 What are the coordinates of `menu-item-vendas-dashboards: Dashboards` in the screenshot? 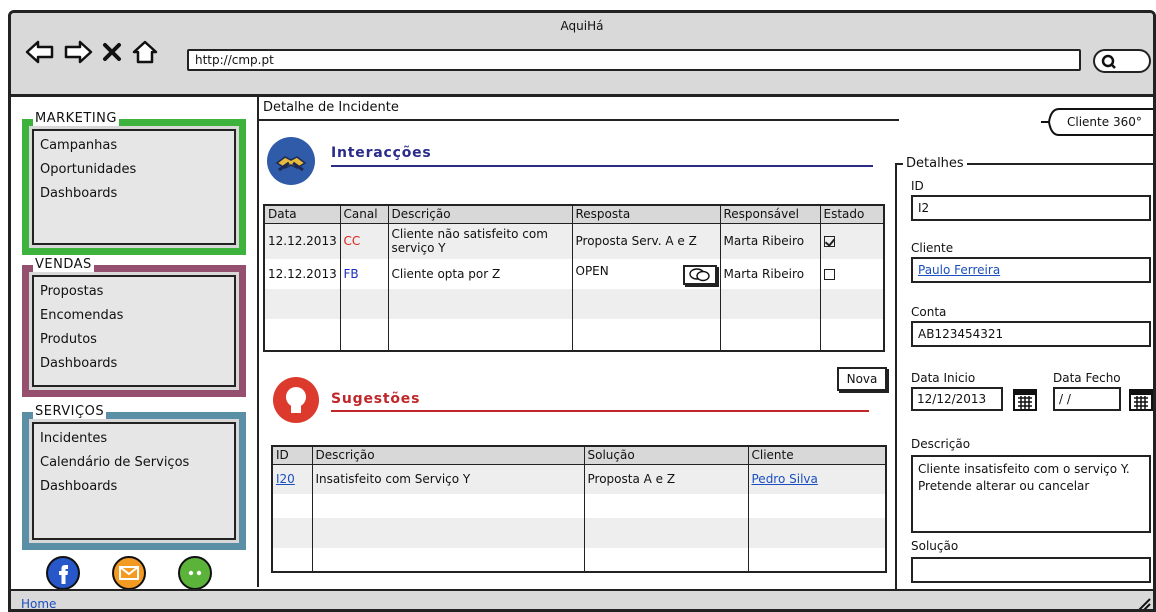 It's located at (134, 364).